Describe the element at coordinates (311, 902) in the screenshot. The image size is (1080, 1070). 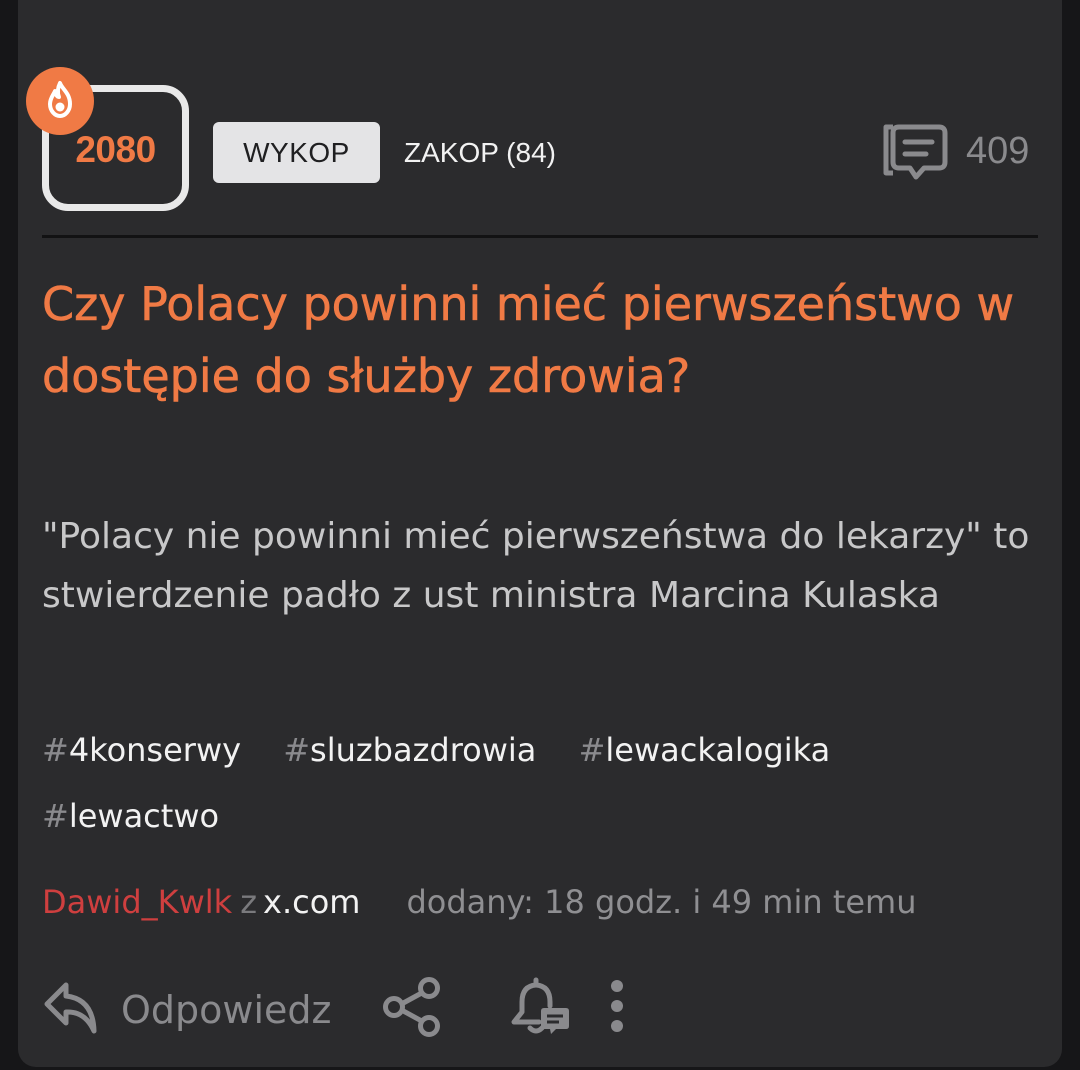
I see `source-link: x.com` at that location.